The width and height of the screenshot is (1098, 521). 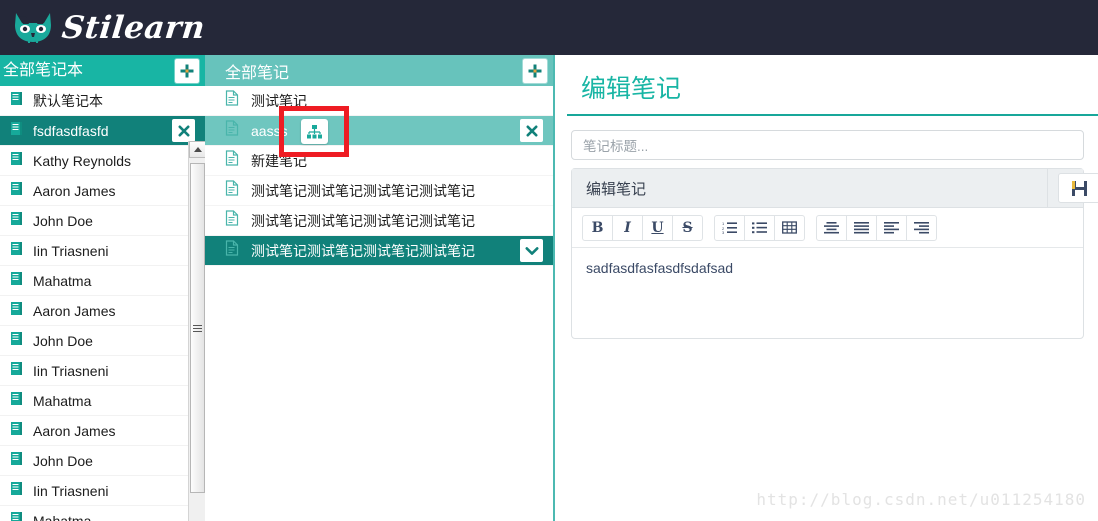 I want to click on brand-logo: Stilearn, so click(x=103, y=27).